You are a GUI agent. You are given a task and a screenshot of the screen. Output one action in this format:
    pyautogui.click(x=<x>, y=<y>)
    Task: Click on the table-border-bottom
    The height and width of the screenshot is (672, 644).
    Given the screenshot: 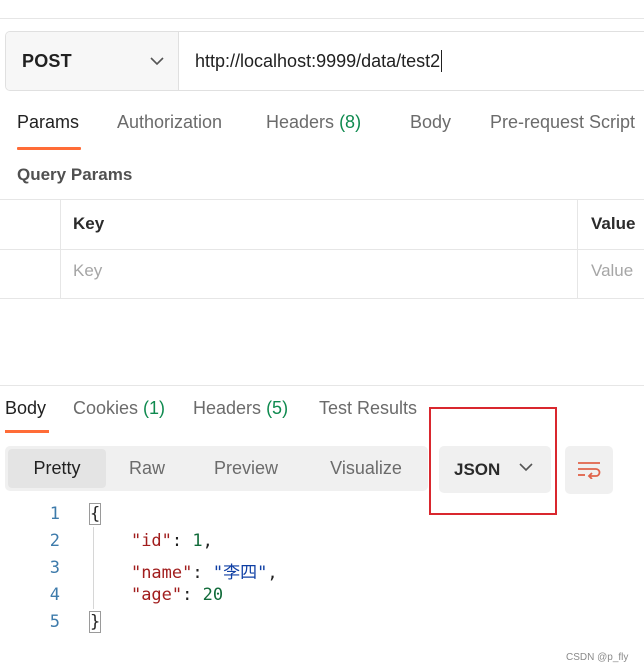 What is the action you would take?
    pyautogui.click(x=322, y=298)
    